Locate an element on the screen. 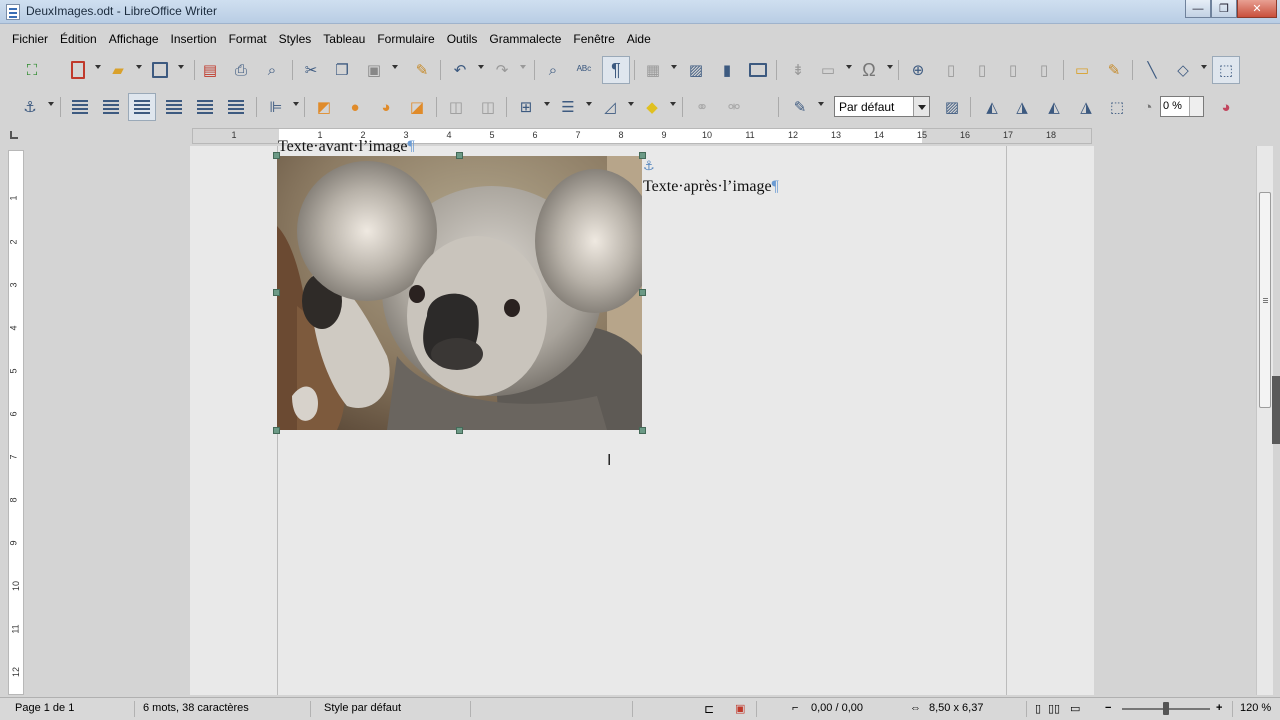 This screenshot has height=720, width=1280. paragraph-before-image: Texte·avant·l’image¶ is located at coordinates (346, 145).